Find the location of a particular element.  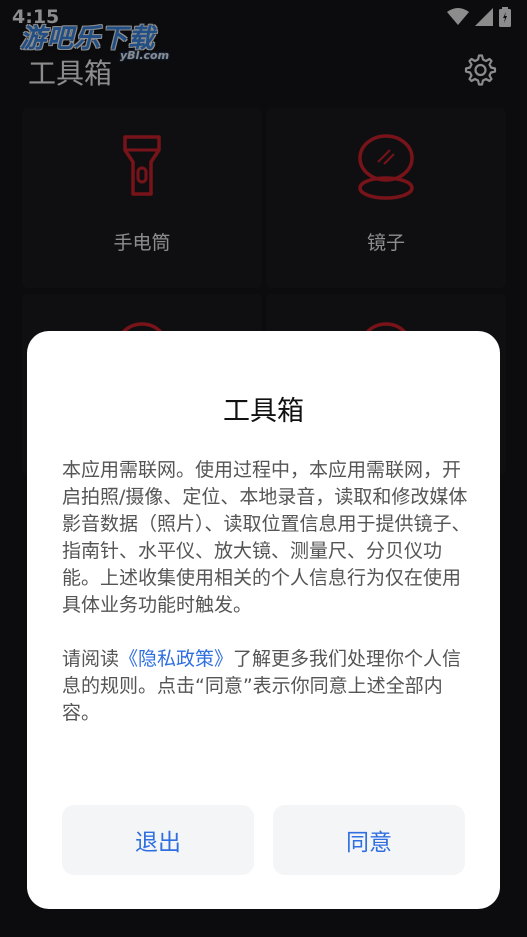

notice-prefix: 请阅读 is located at coordinates (91, 659).